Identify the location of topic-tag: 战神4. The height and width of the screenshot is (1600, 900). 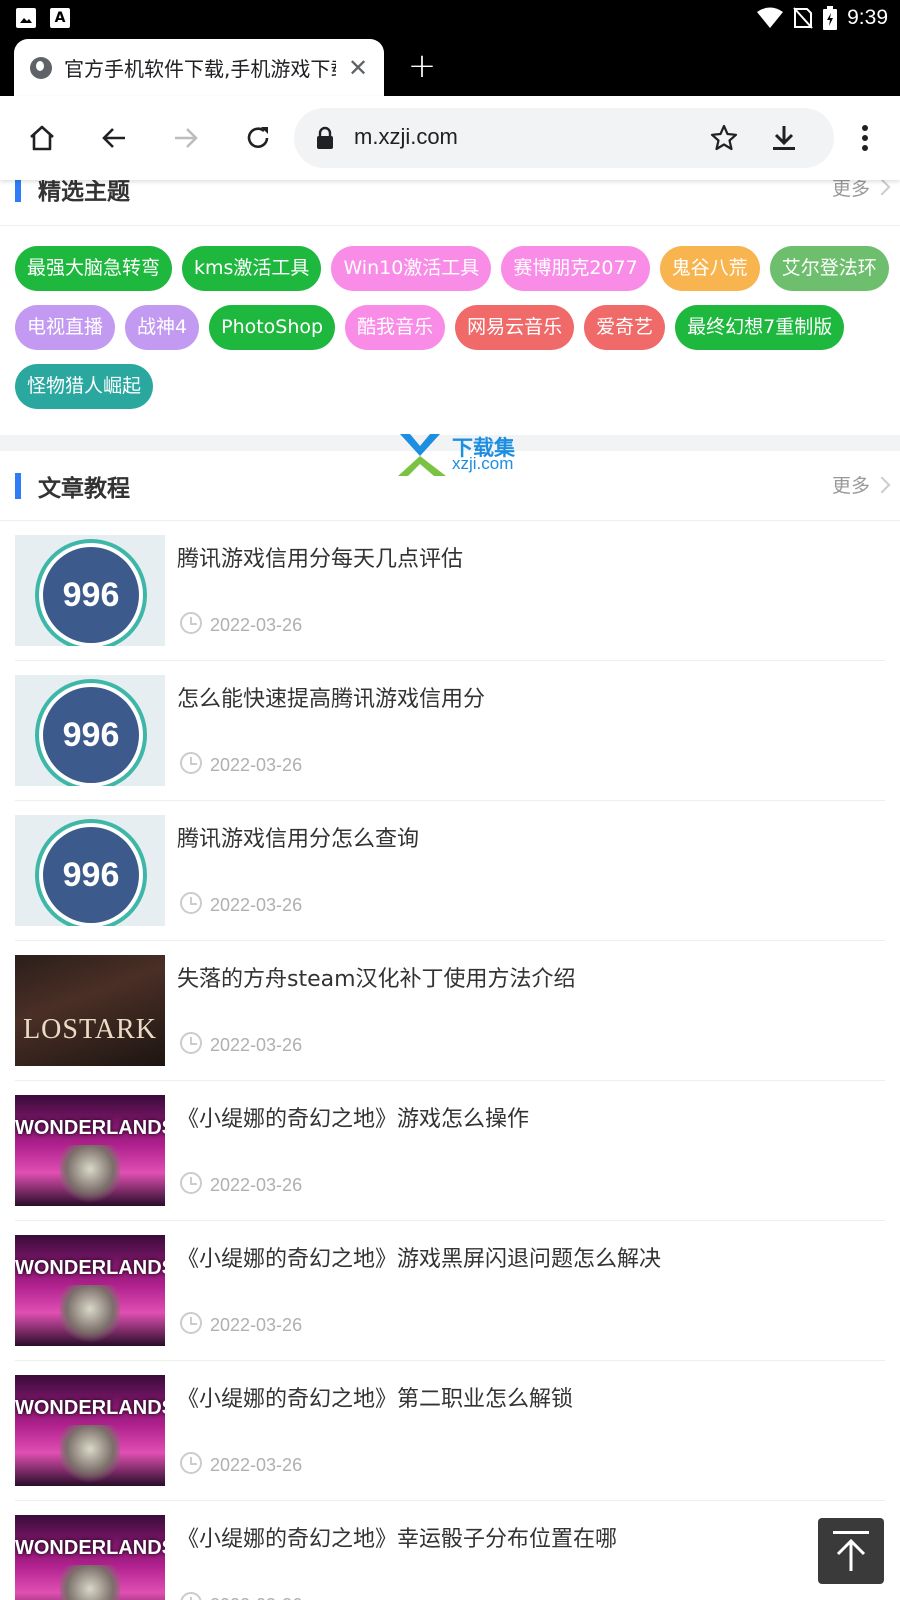
(162, 327).